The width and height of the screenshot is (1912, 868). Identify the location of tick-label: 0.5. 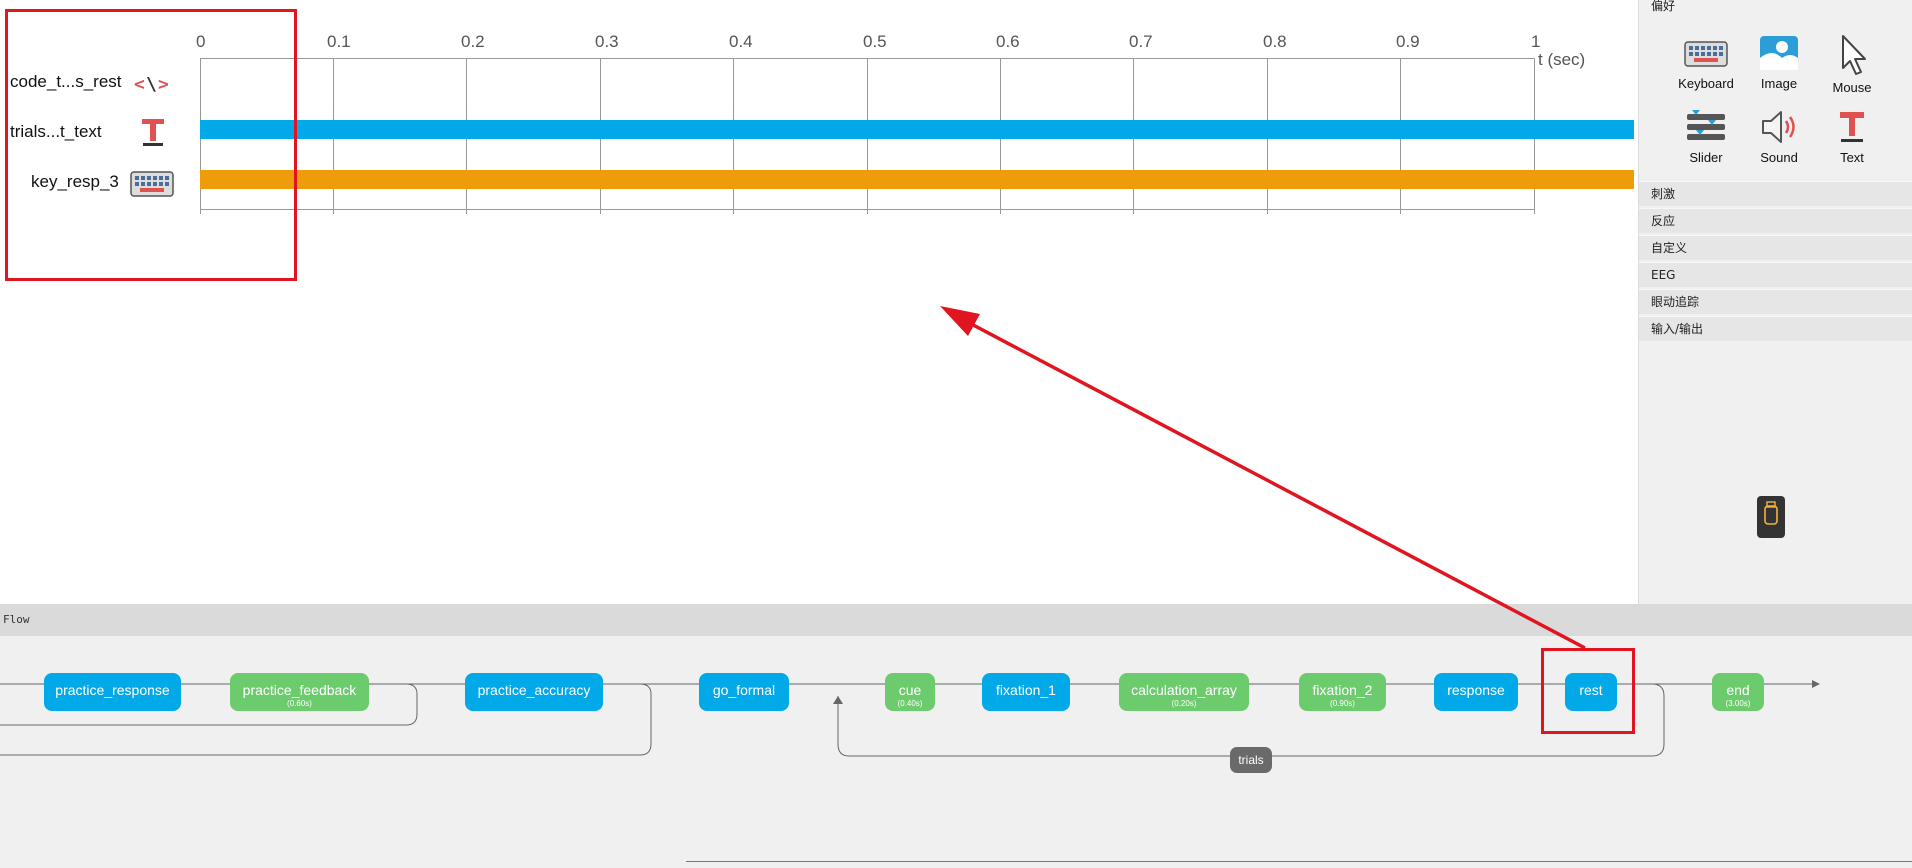
(875, 41).